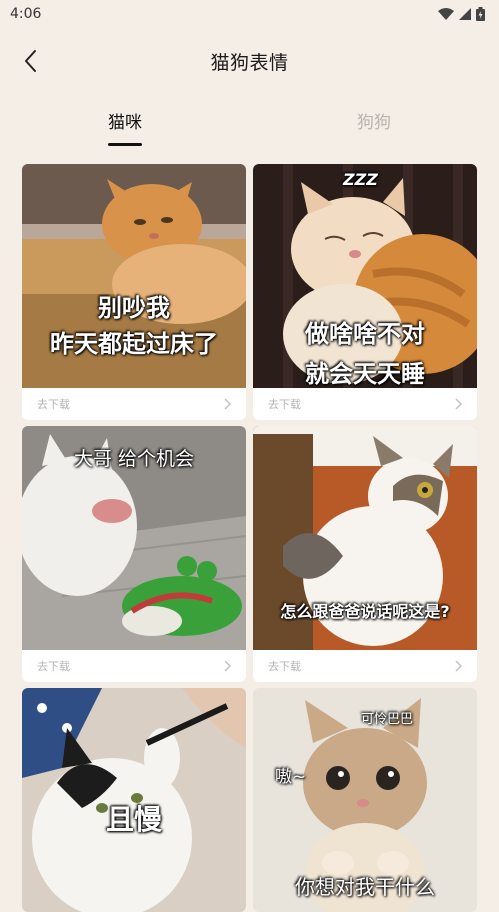  What do you see at coordinates (365, 887) in the screenshot?
I see `sticker-caption: 你想对我干什么` at bounding box center [365, 887].